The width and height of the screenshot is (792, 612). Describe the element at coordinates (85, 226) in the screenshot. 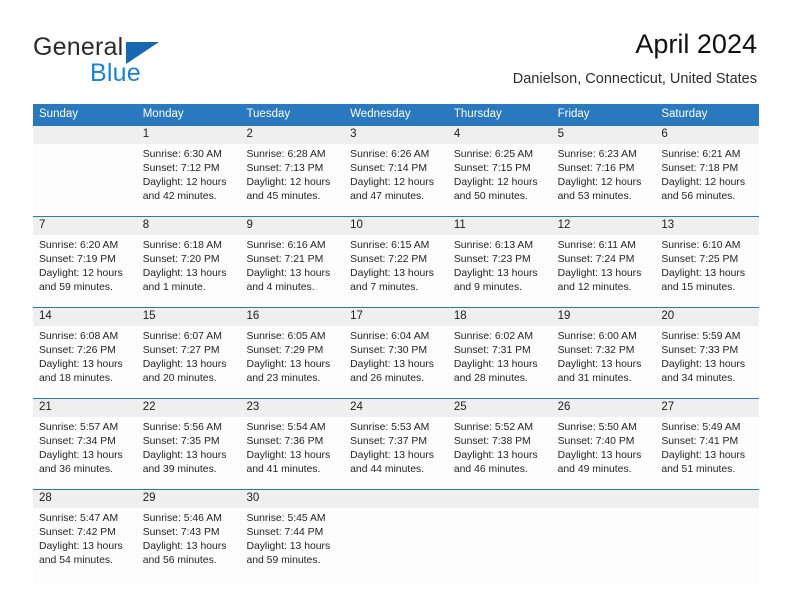

I see `day-number: 7` at that location.